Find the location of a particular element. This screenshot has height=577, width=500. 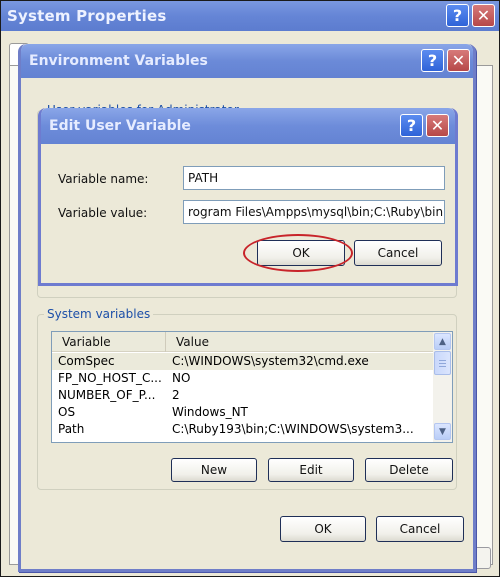

list-header: Variable Value is located at coordinates (243, 342).